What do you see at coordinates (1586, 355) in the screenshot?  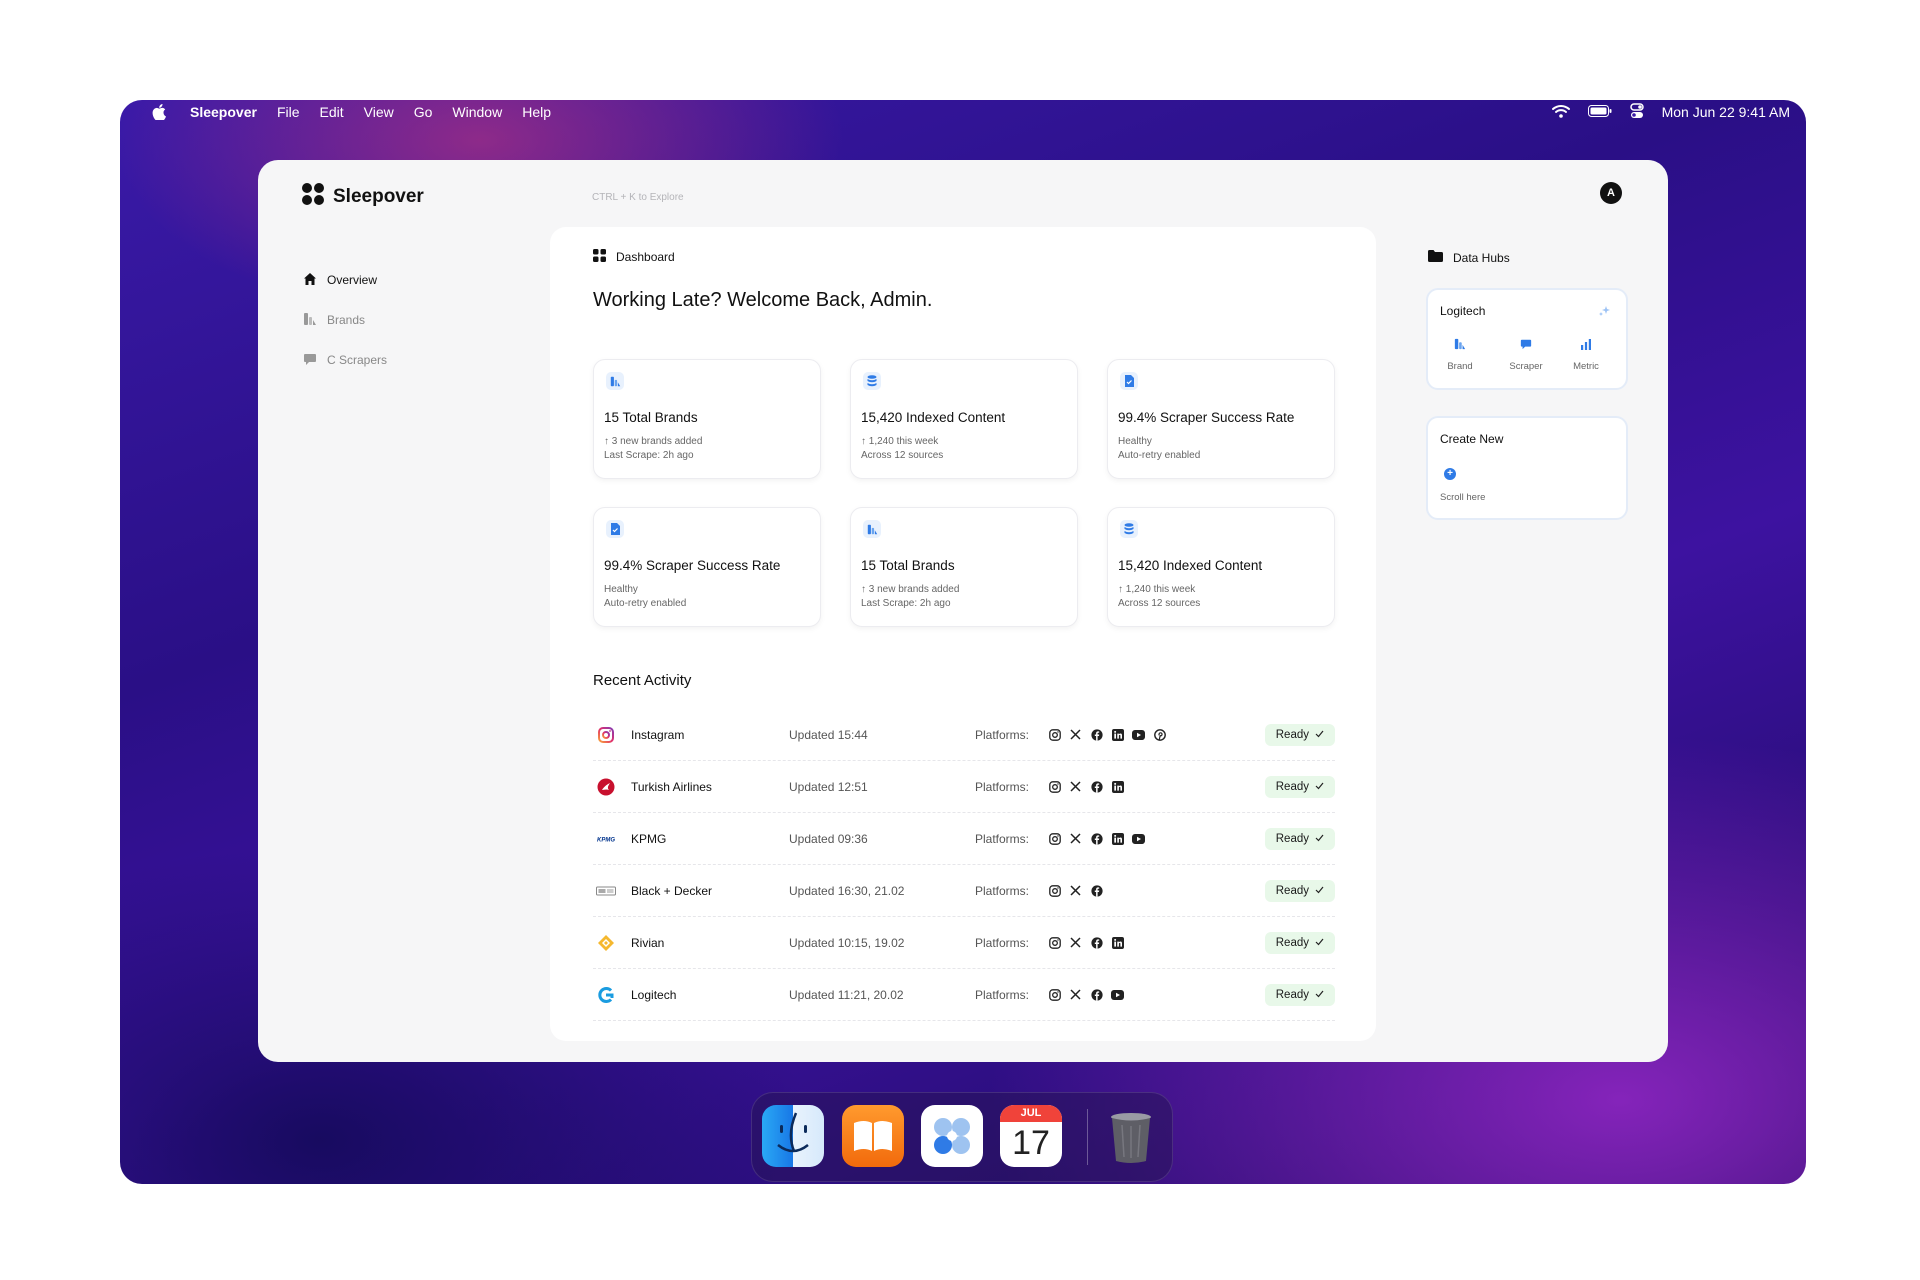 I see `hub-item-metric: Metric` at bounding box center [1586, 355].